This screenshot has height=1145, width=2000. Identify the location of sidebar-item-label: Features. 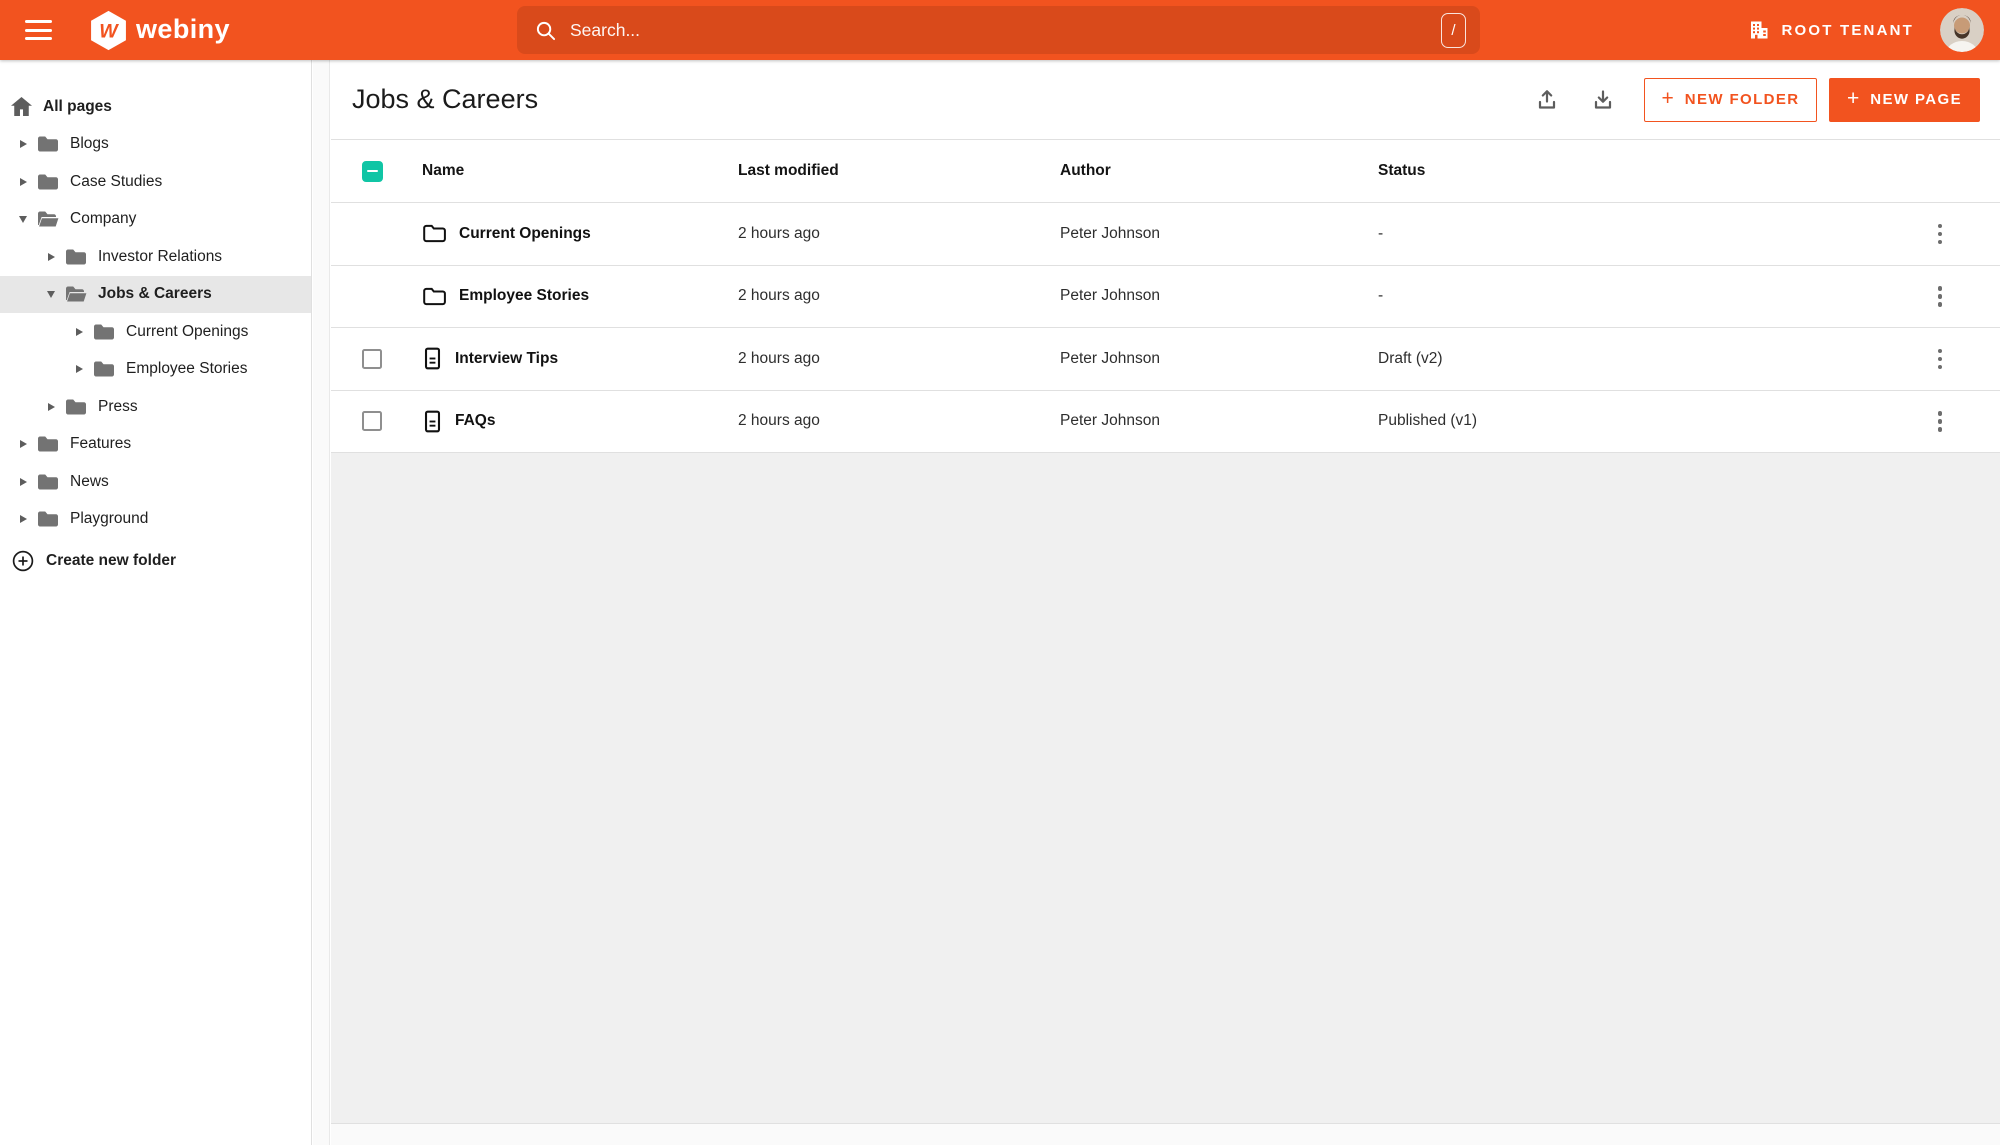
(101, 444).